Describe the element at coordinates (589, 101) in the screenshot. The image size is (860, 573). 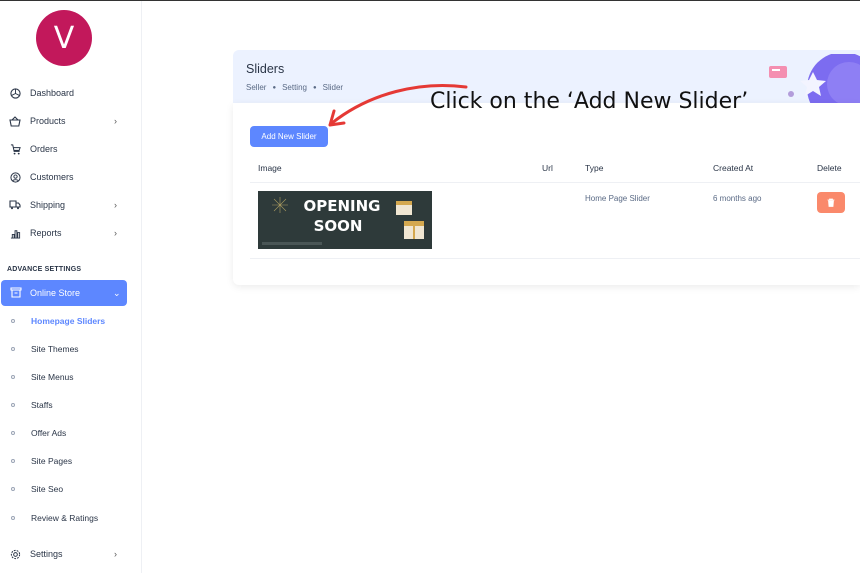
I see `annotation-text: Click on the ‘Add New Slider’` at that location.